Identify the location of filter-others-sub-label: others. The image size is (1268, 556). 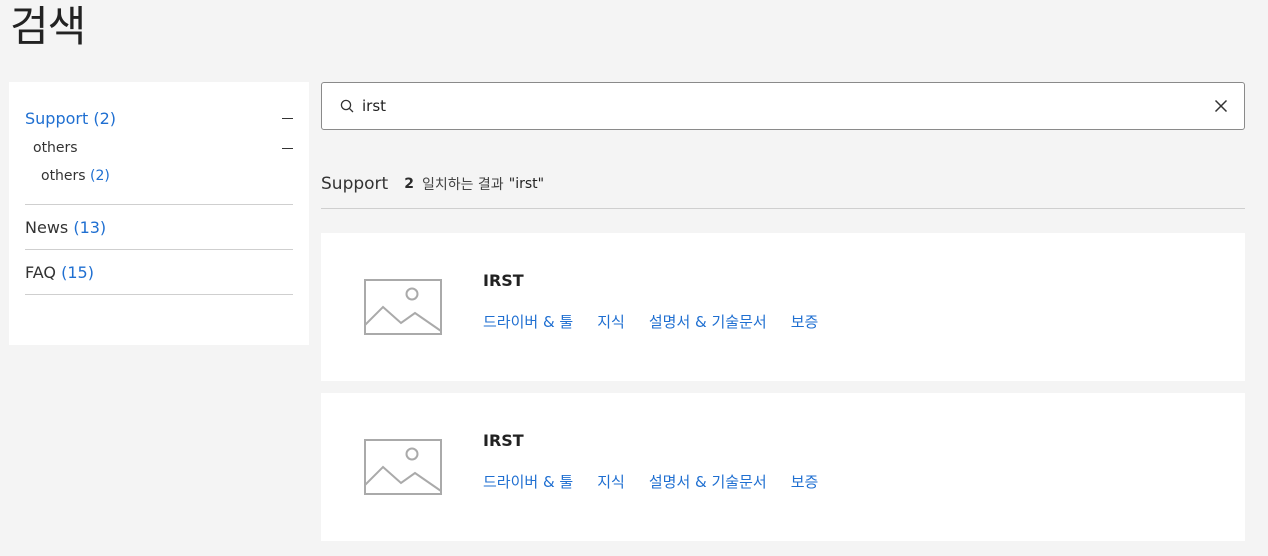
(63, 176).